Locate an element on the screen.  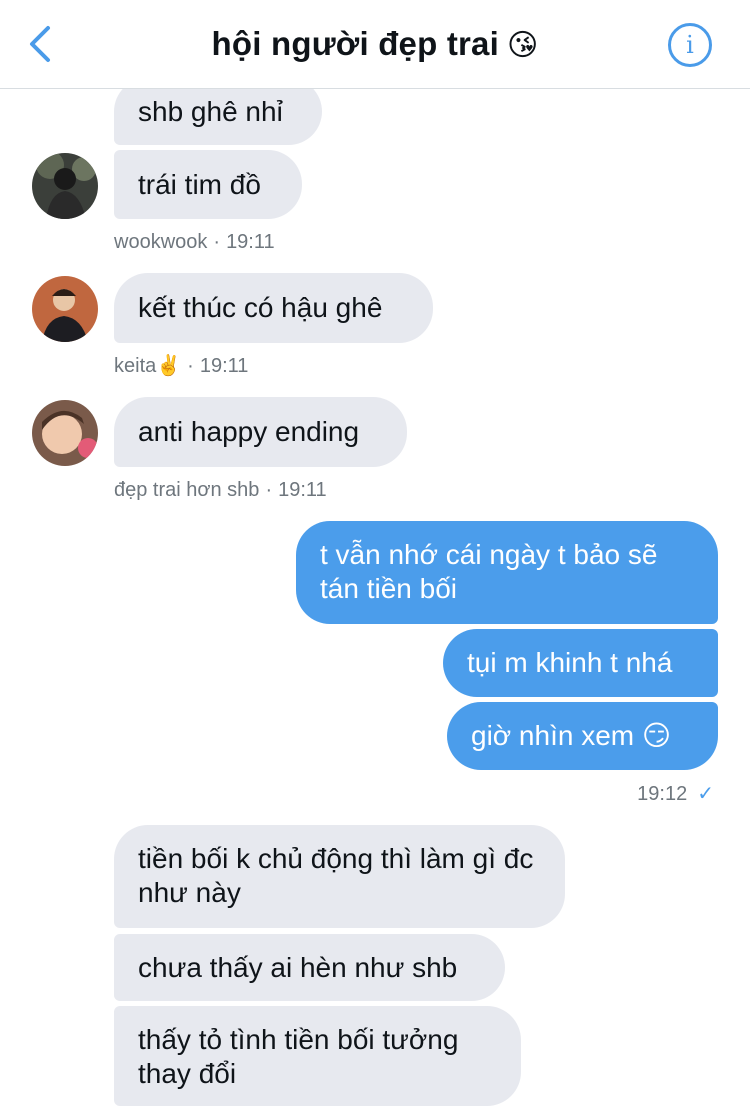
sender-name: wookwook is located at coordinates (161, 242).